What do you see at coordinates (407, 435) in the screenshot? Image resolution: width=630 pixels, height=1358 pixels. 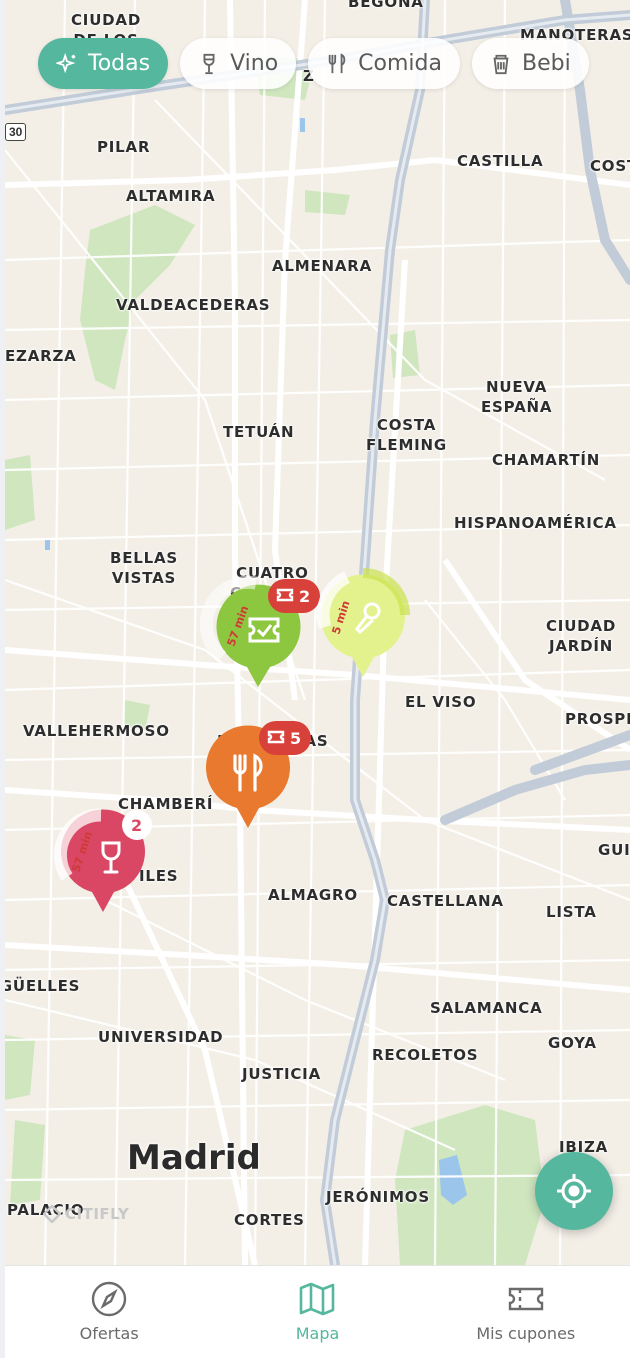 I see `place-label: COSTA FLEMING` at bounding box center [407, 435].